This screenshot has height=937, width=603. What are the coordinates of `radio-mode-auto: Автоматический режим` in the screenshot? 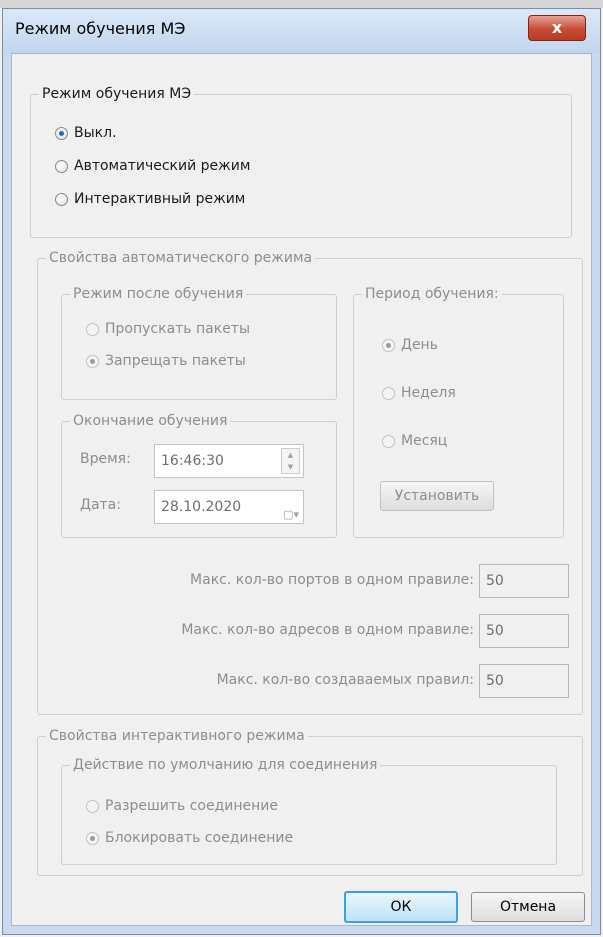 It's located at (152, 166).